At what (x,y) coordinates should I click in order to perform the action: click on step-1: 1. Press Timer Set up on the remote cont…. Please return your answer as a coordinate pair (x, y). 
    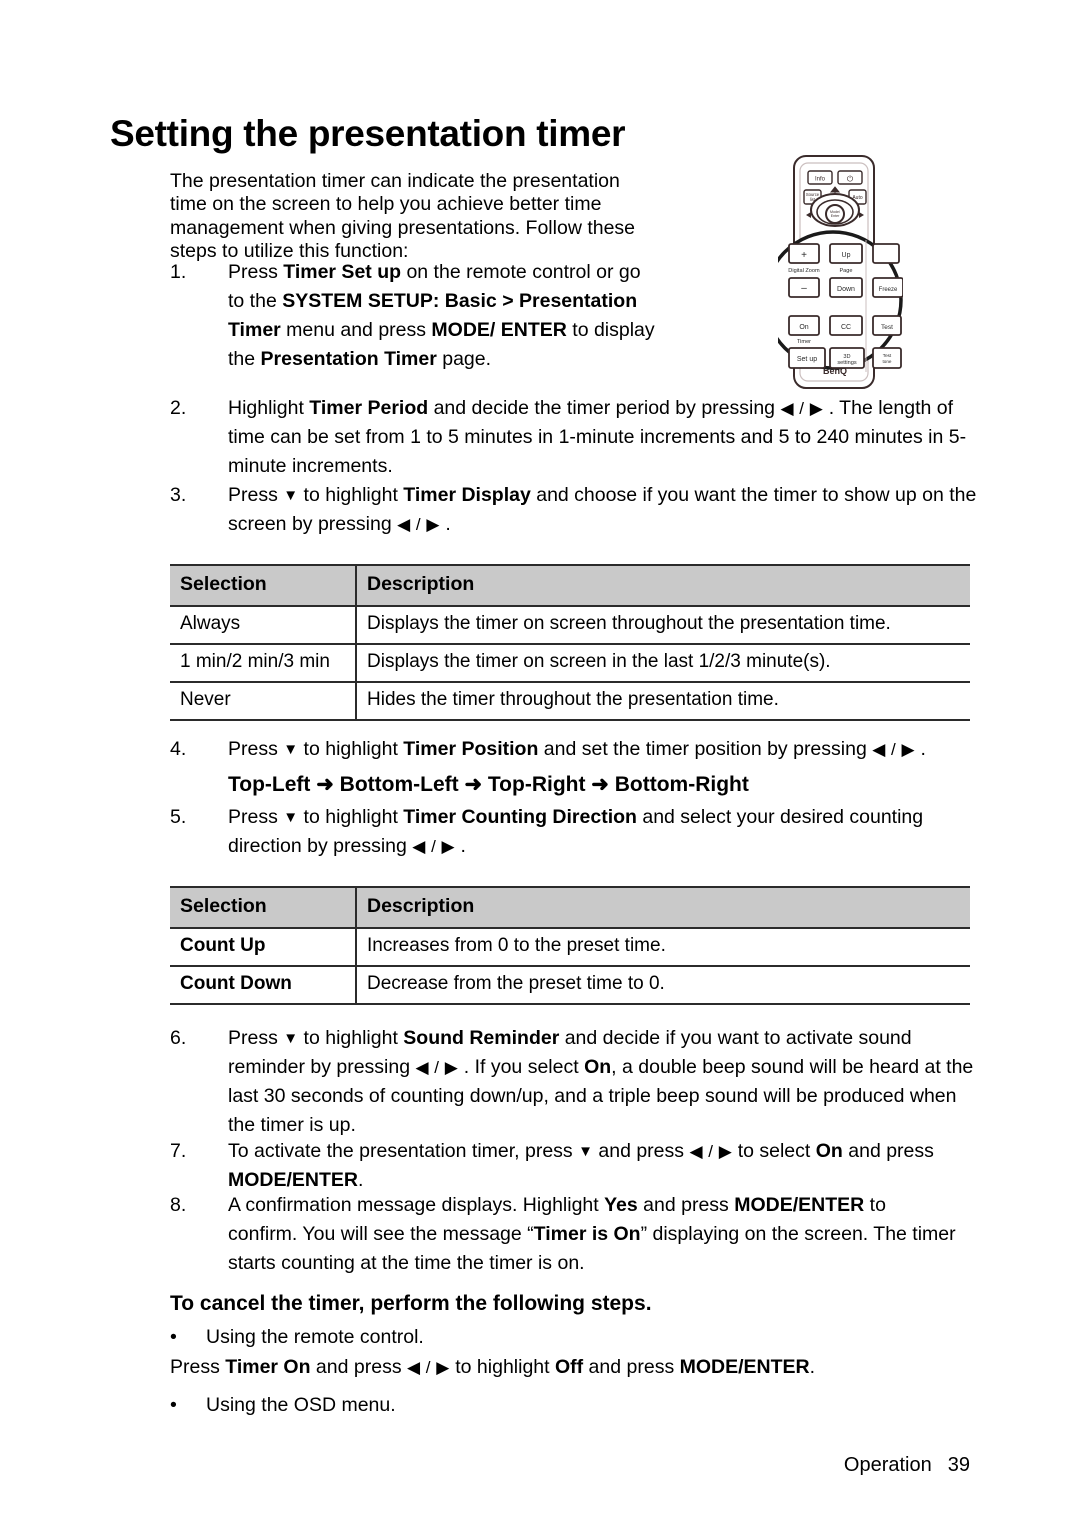
    Looking at the image, I should click on (415, 316).